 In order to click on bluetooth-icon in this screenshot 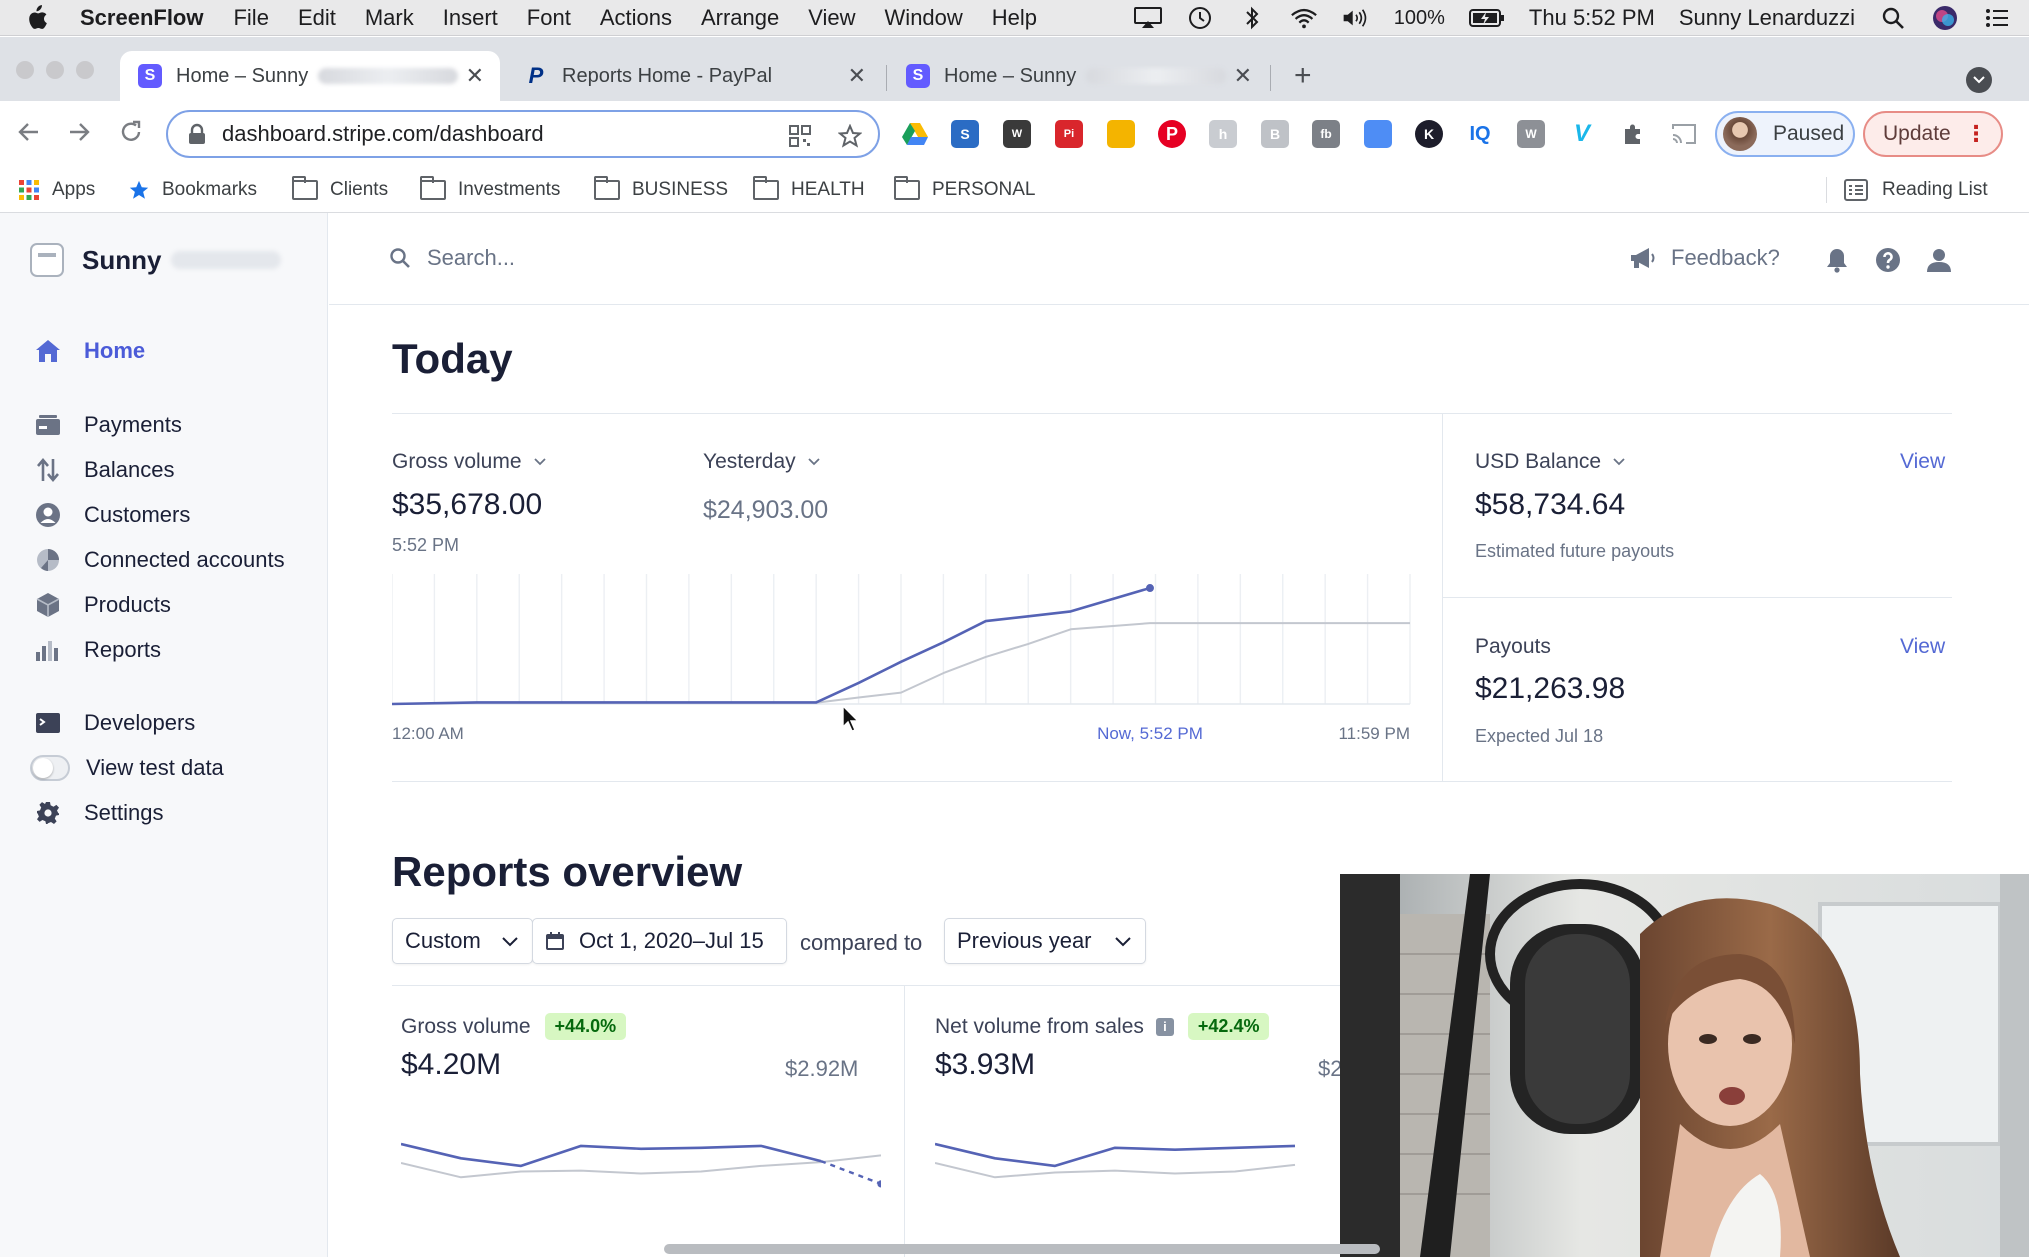, I will do `click(1252, 18)`.